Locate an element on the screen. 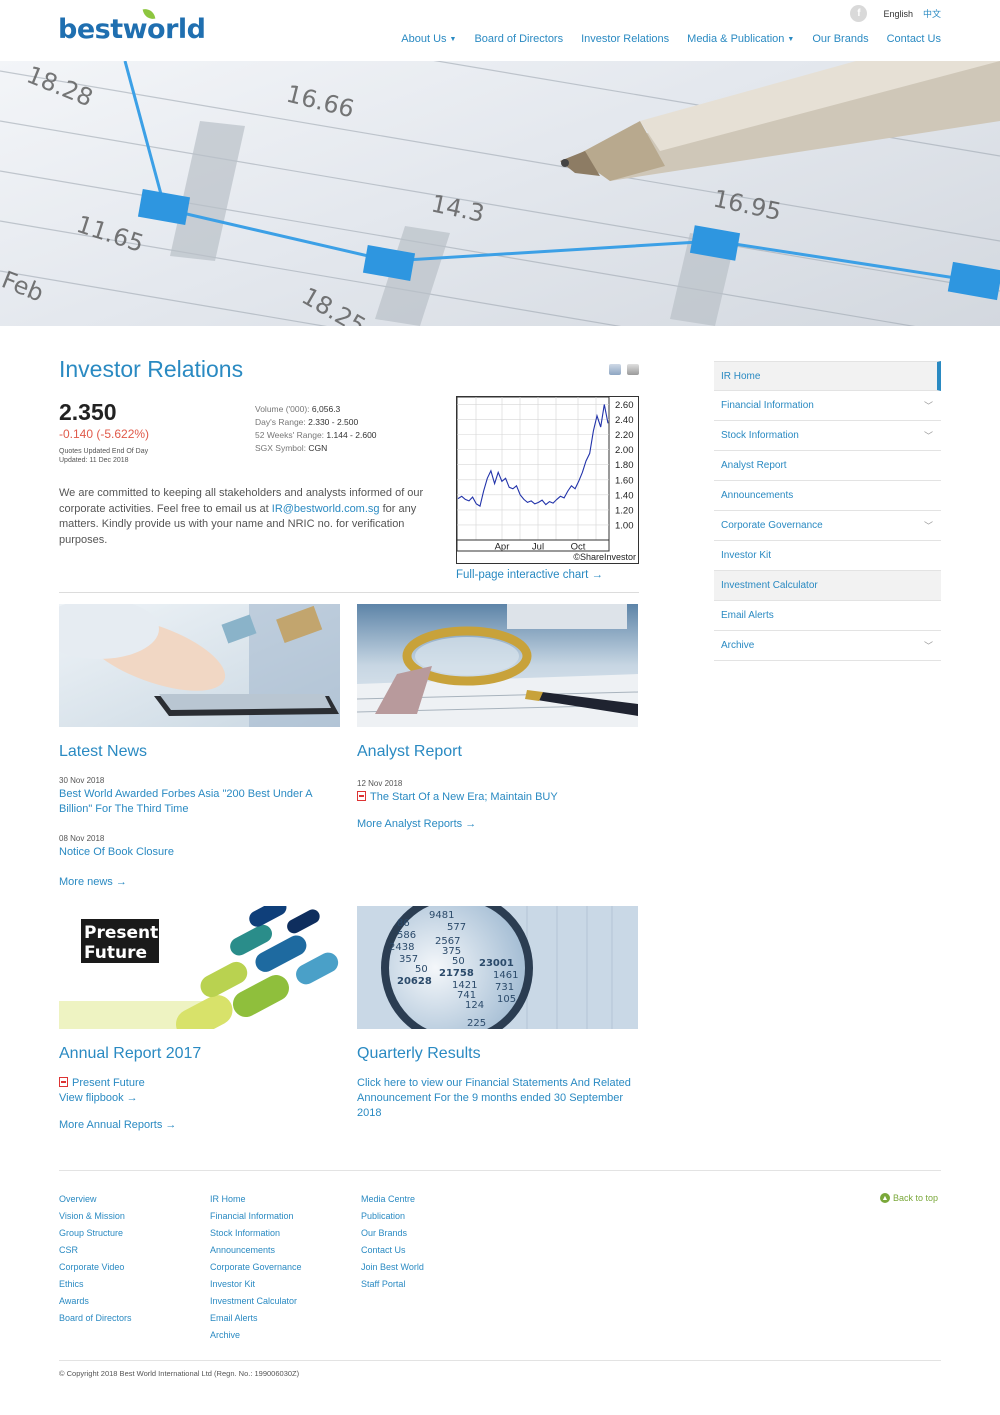  footer-link-our-brands: Our Brands is located at coordinates (392, 1233).